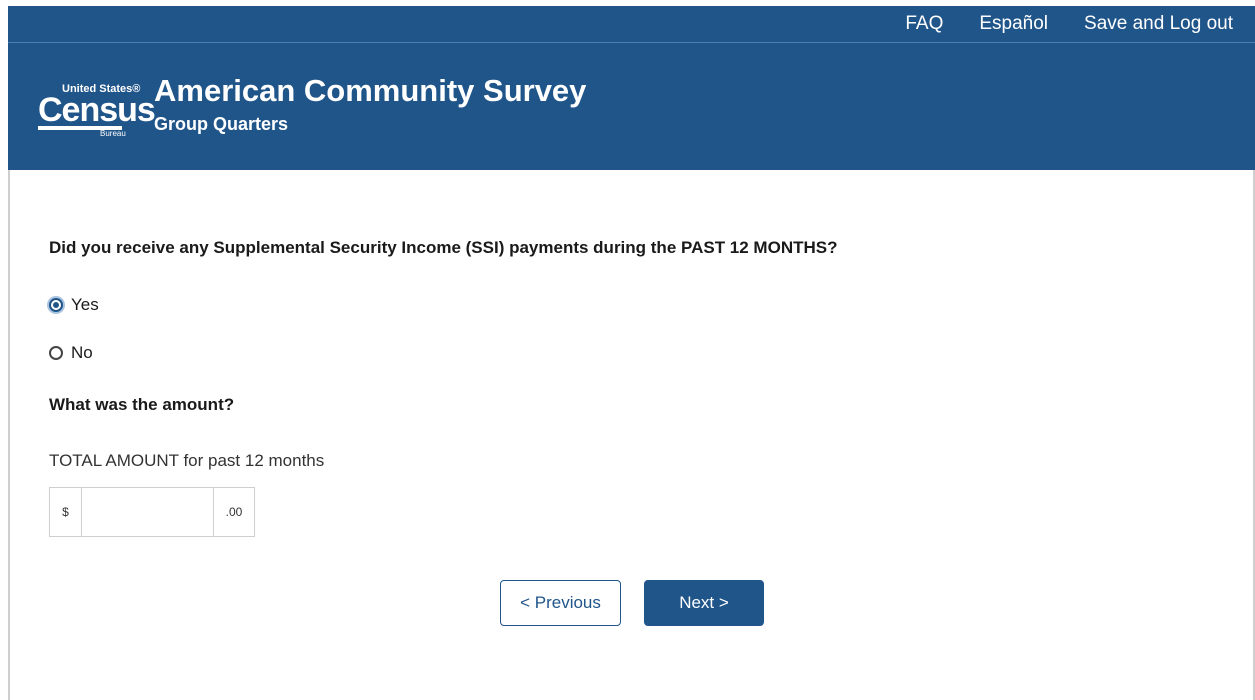 The height and width of the screenshot is (700, 1255). What do you see at coordinates (82, 352) in the screenshot?
I see `radio-label-no: No` at bounding box center [82, 352].